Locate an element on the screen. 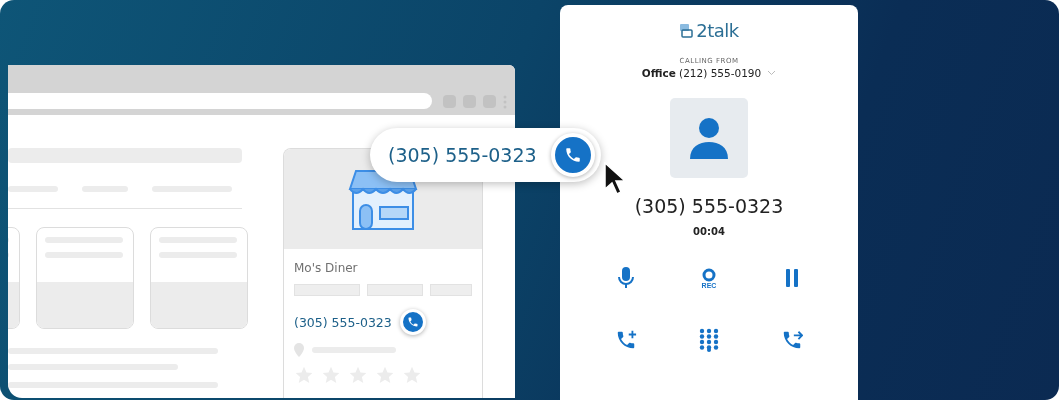  callout-phone-number: (305) 555-0323 is located at coordinates (462, 155).